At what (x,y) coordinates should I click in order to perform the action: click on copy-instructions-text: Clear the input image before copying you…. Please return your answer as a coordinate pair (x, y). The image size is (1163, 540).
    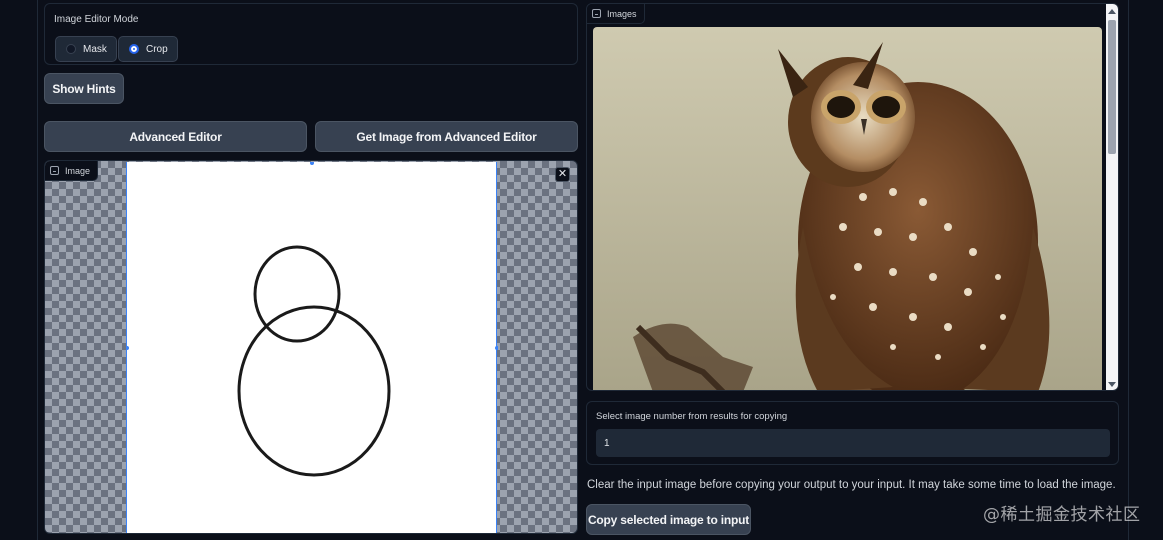
    Looking at the image, I should click on (851, 485).